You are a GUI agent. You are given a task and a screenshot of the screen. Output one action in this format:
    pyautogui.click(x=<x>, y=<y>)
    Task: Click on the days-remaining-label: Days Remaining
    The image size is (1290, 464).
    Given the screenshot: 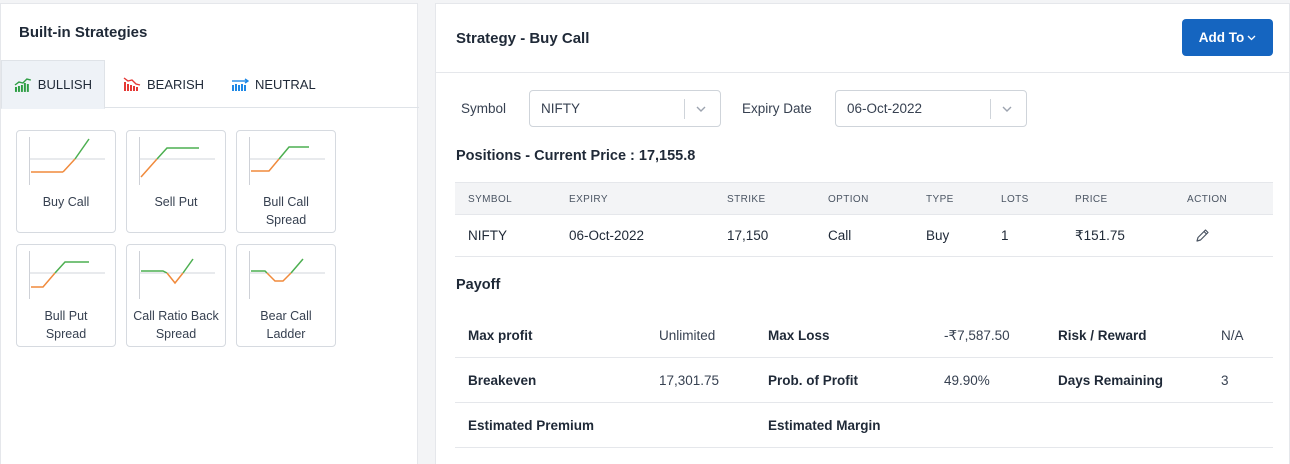 What is the action you would take?
    pyautogui.click(x=1111, y=380)
    